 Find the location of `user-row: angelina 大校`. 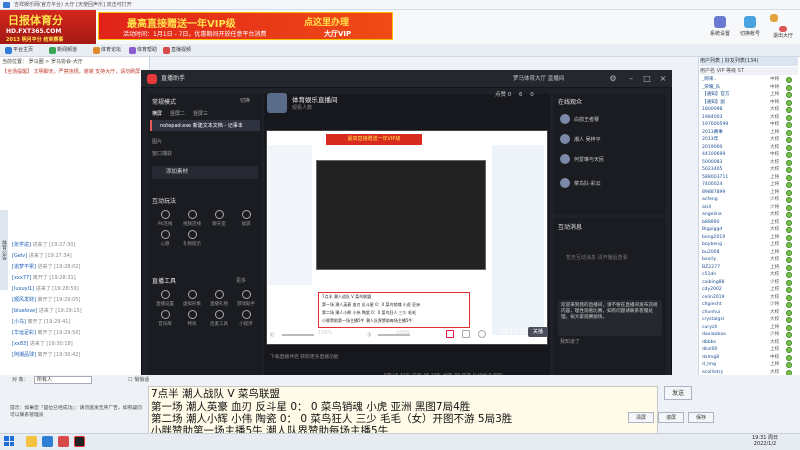

user-row: angelina 大校 is located at coordinates (749, 215).